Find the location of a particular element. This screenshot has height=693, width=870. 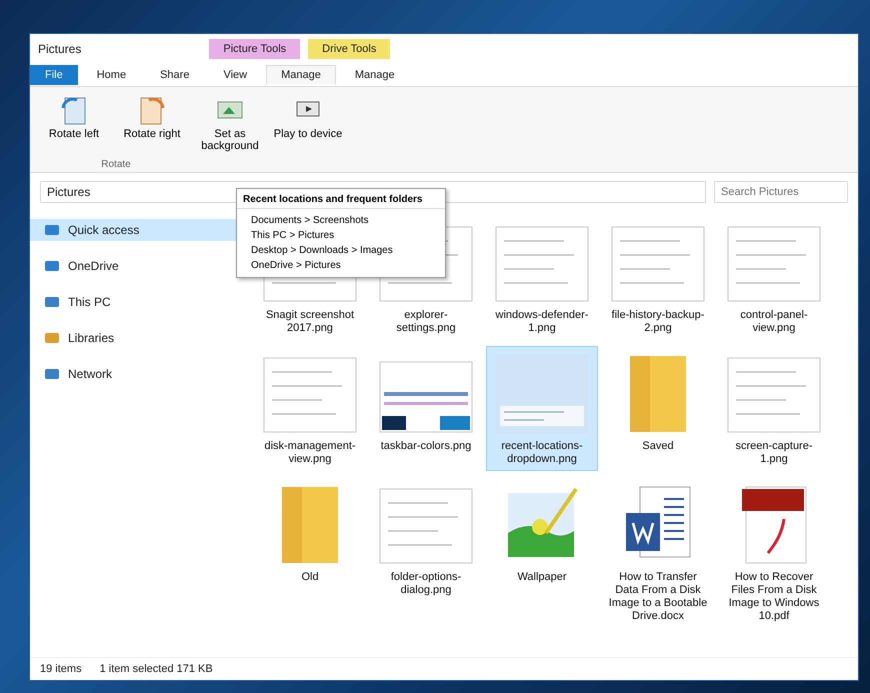

window-title: Pictures is located at coordinates (60, 49).